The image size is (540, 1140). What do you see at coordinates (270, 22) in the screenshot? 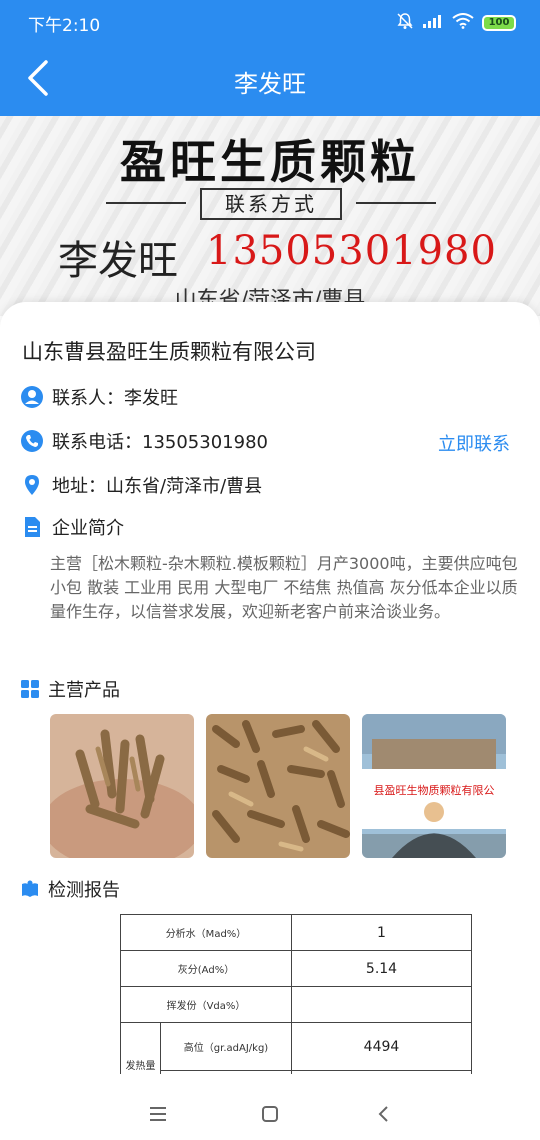
I see `status-bar: 下午2:10 100` at bounding box center [270, 22].